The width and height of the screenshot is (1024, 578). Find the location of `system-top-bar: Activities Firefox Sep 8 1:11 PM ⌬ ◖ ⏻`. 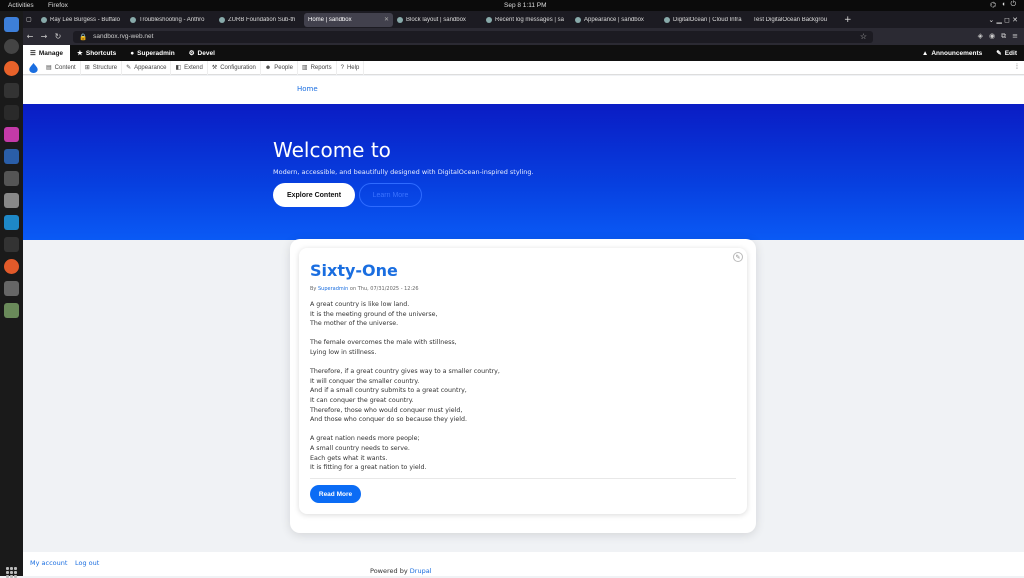

system-top-bar: Activities Firefox Sep 8 1:11 PM ⌬ ◖ ⏻ is located at coordinates (512, 5).